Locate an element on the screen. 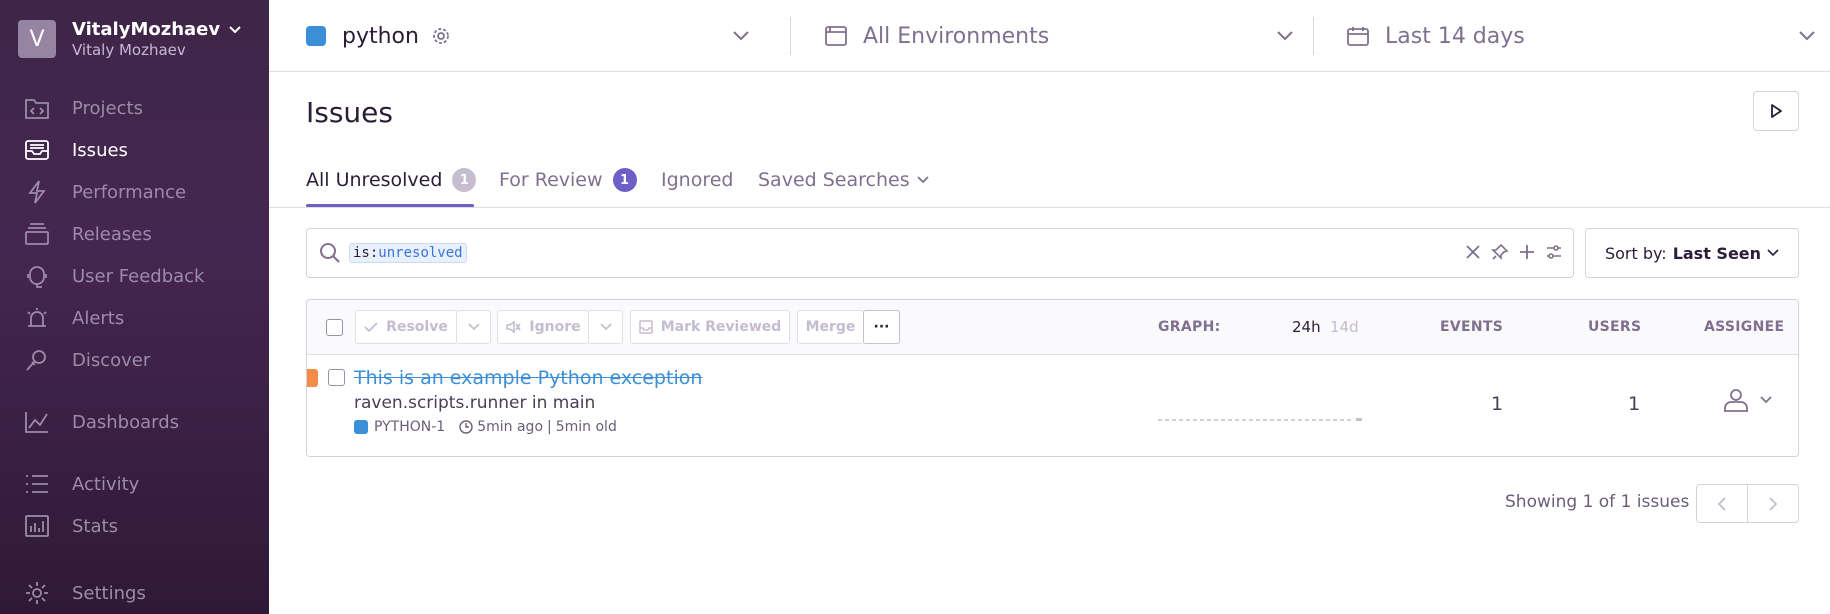 The height and width of the screenshot is (614, 1830). sidebar-item-settings: Settings is located at coordinates (142, 593).